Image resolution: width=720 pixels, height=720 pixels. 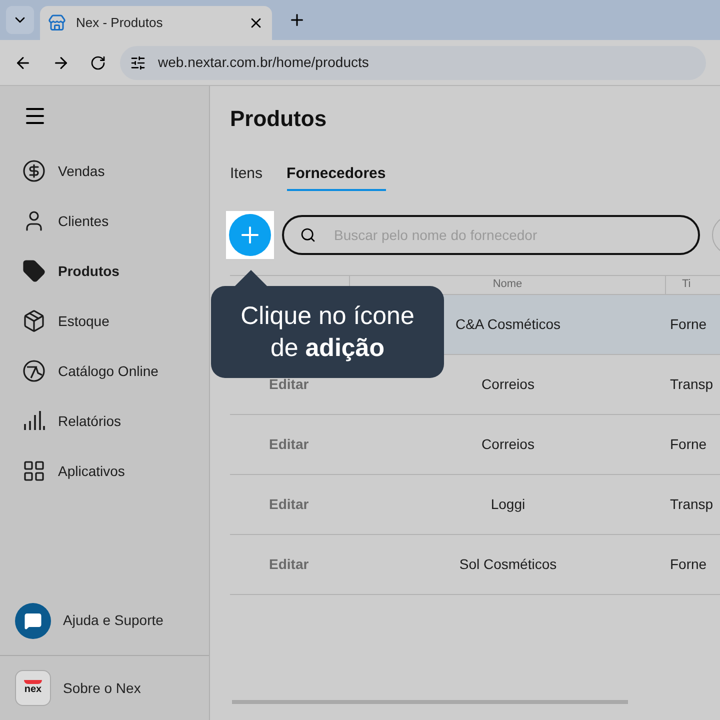 I want to click on about-item: nex Sobre o Nex, so click(x=104, y=688).